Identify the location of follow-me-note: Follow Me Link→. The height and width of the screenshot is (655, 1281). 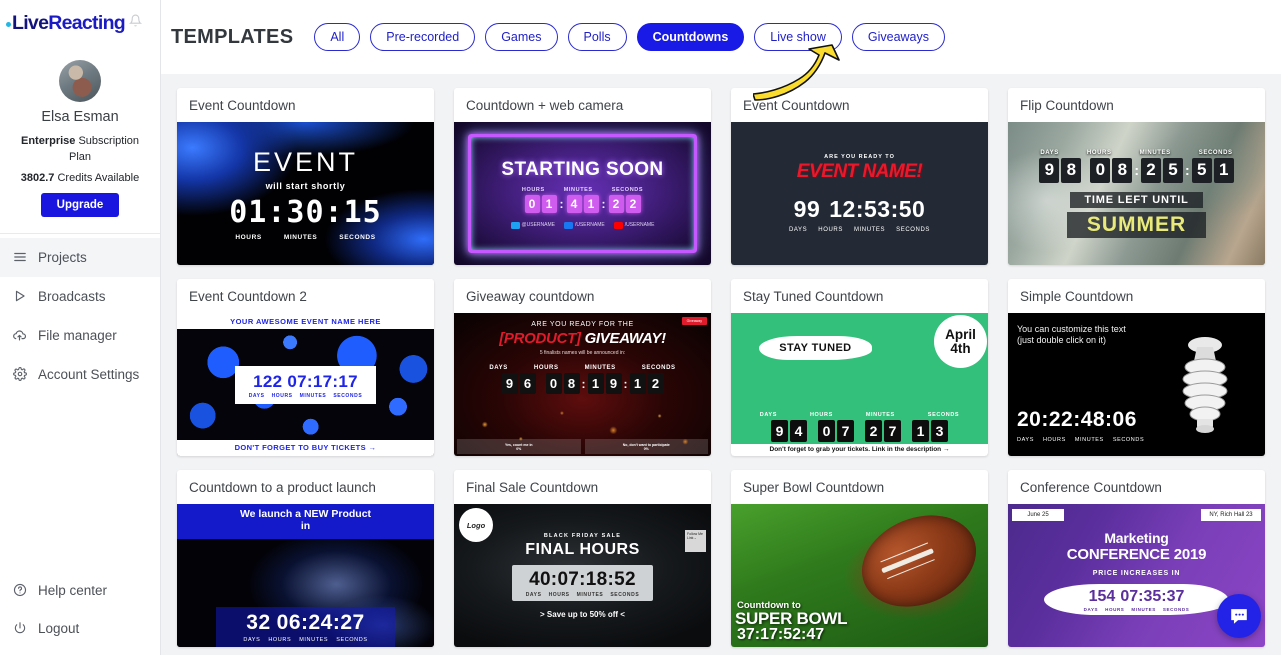
(695, 541).